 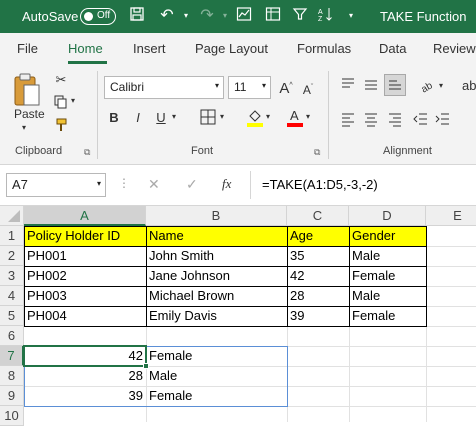 I want to click on cell-a9: 39, so click(x=85, y=396).